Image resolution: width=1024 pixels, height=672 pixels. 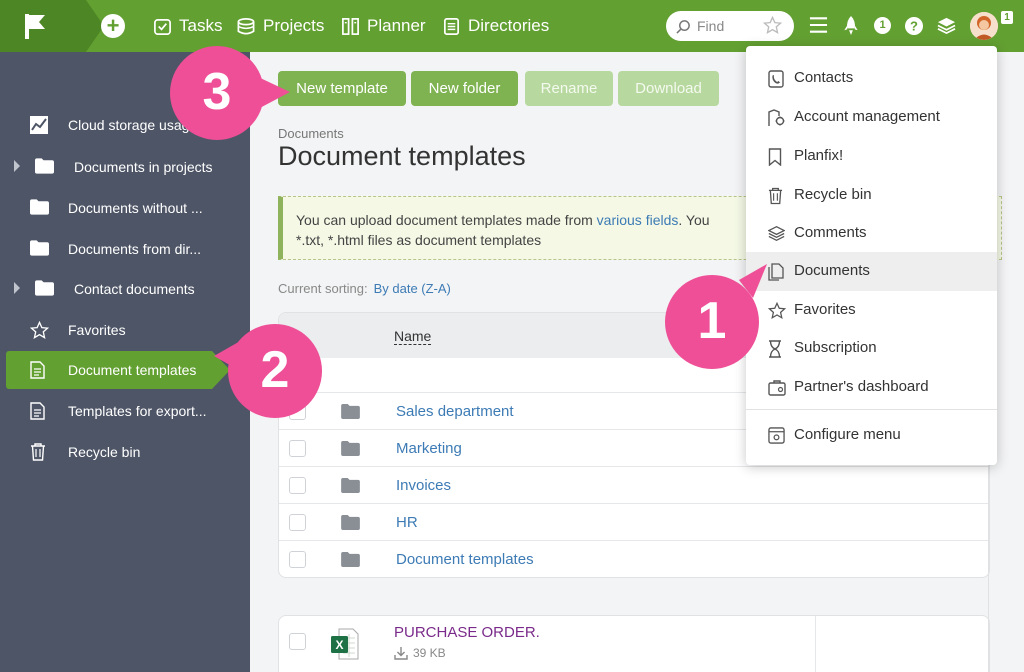 What do you see at coordinates (509, 25) in the screenshot?
I see `nav-directories-label: Directories` at bounding box center [509, 25].